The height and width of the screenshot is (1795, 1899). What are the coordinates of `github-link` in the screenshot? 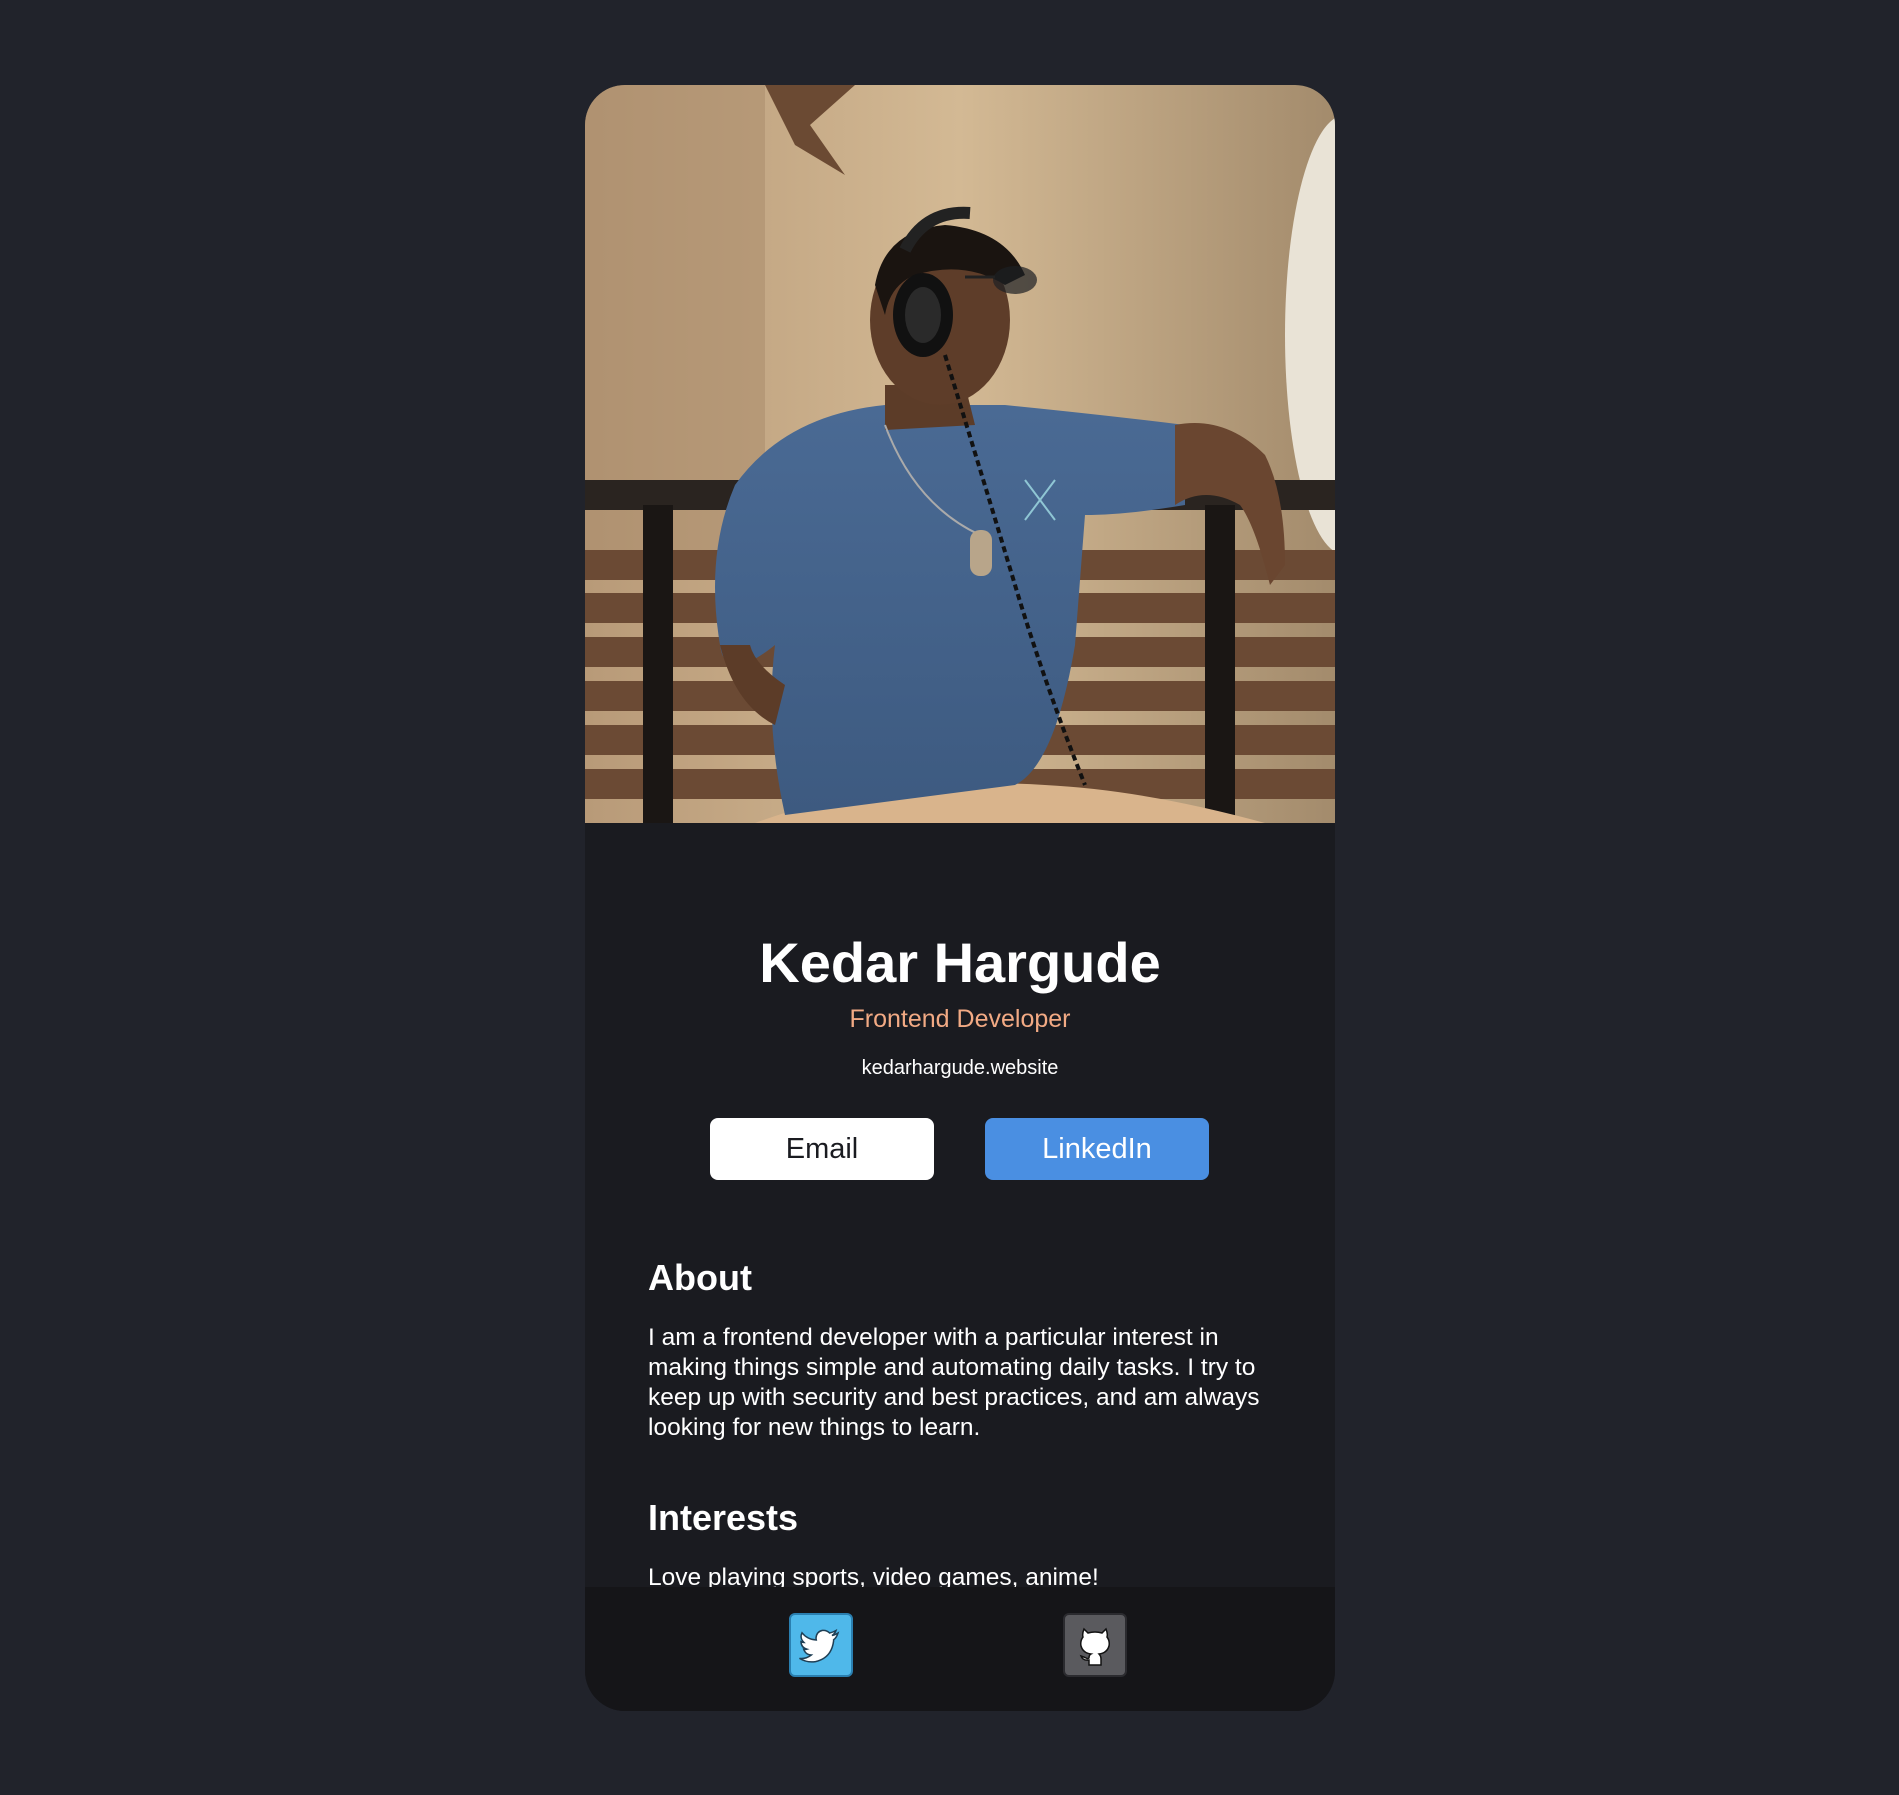 It's located at (1095, 1645).